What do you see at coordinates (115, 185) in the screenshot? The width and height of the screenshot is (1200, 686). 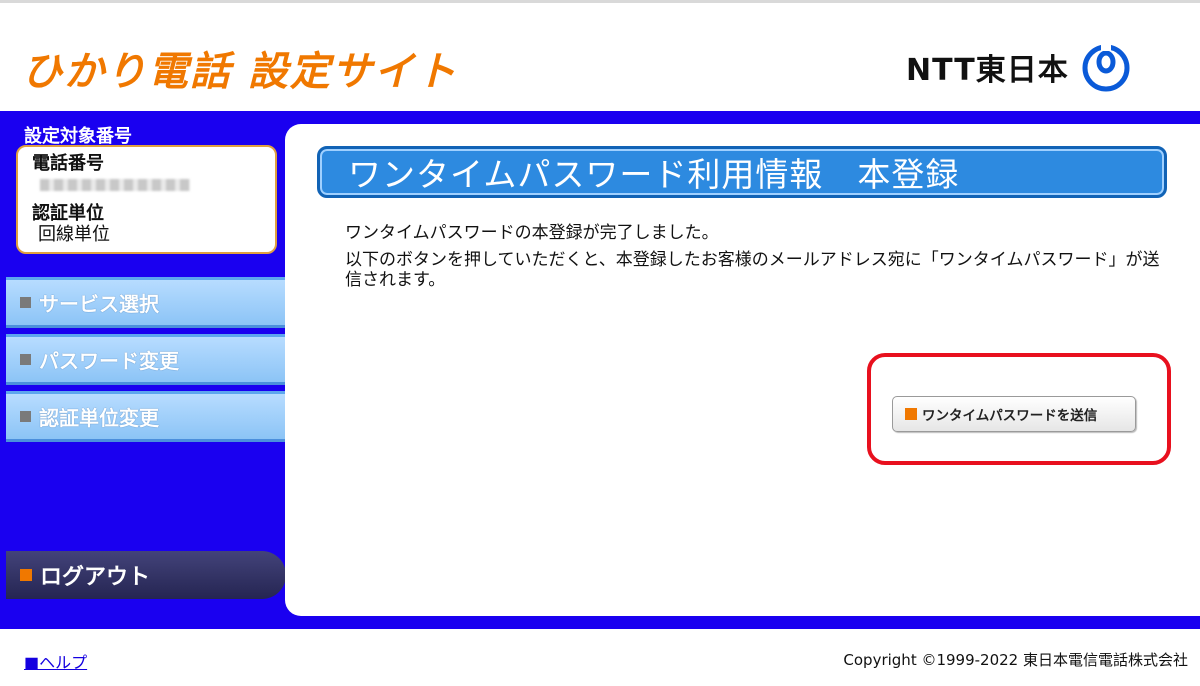 I see `phone-number-value-masked` at bounding box center [115, 185].